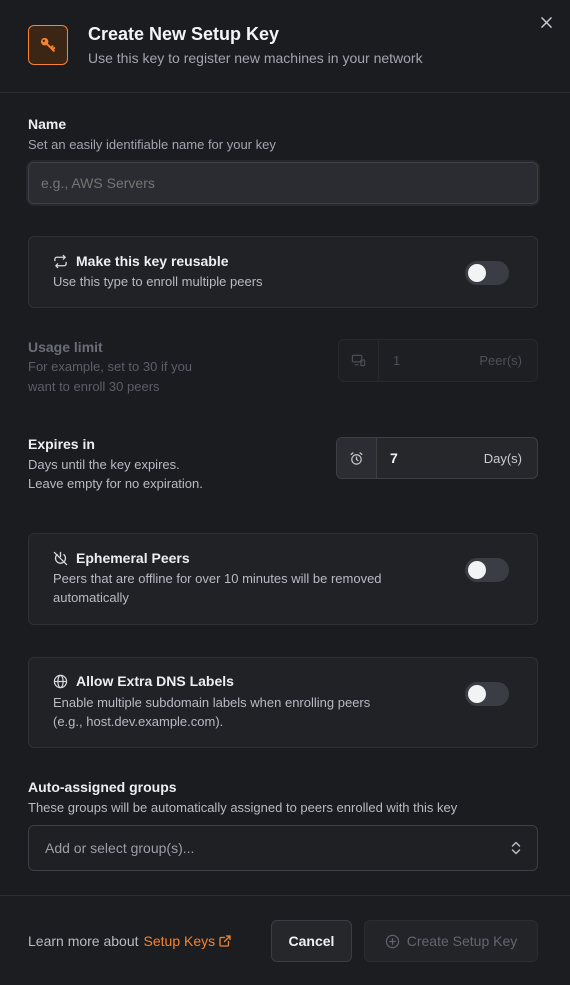  I want to click on close-button, so click(546, 22).